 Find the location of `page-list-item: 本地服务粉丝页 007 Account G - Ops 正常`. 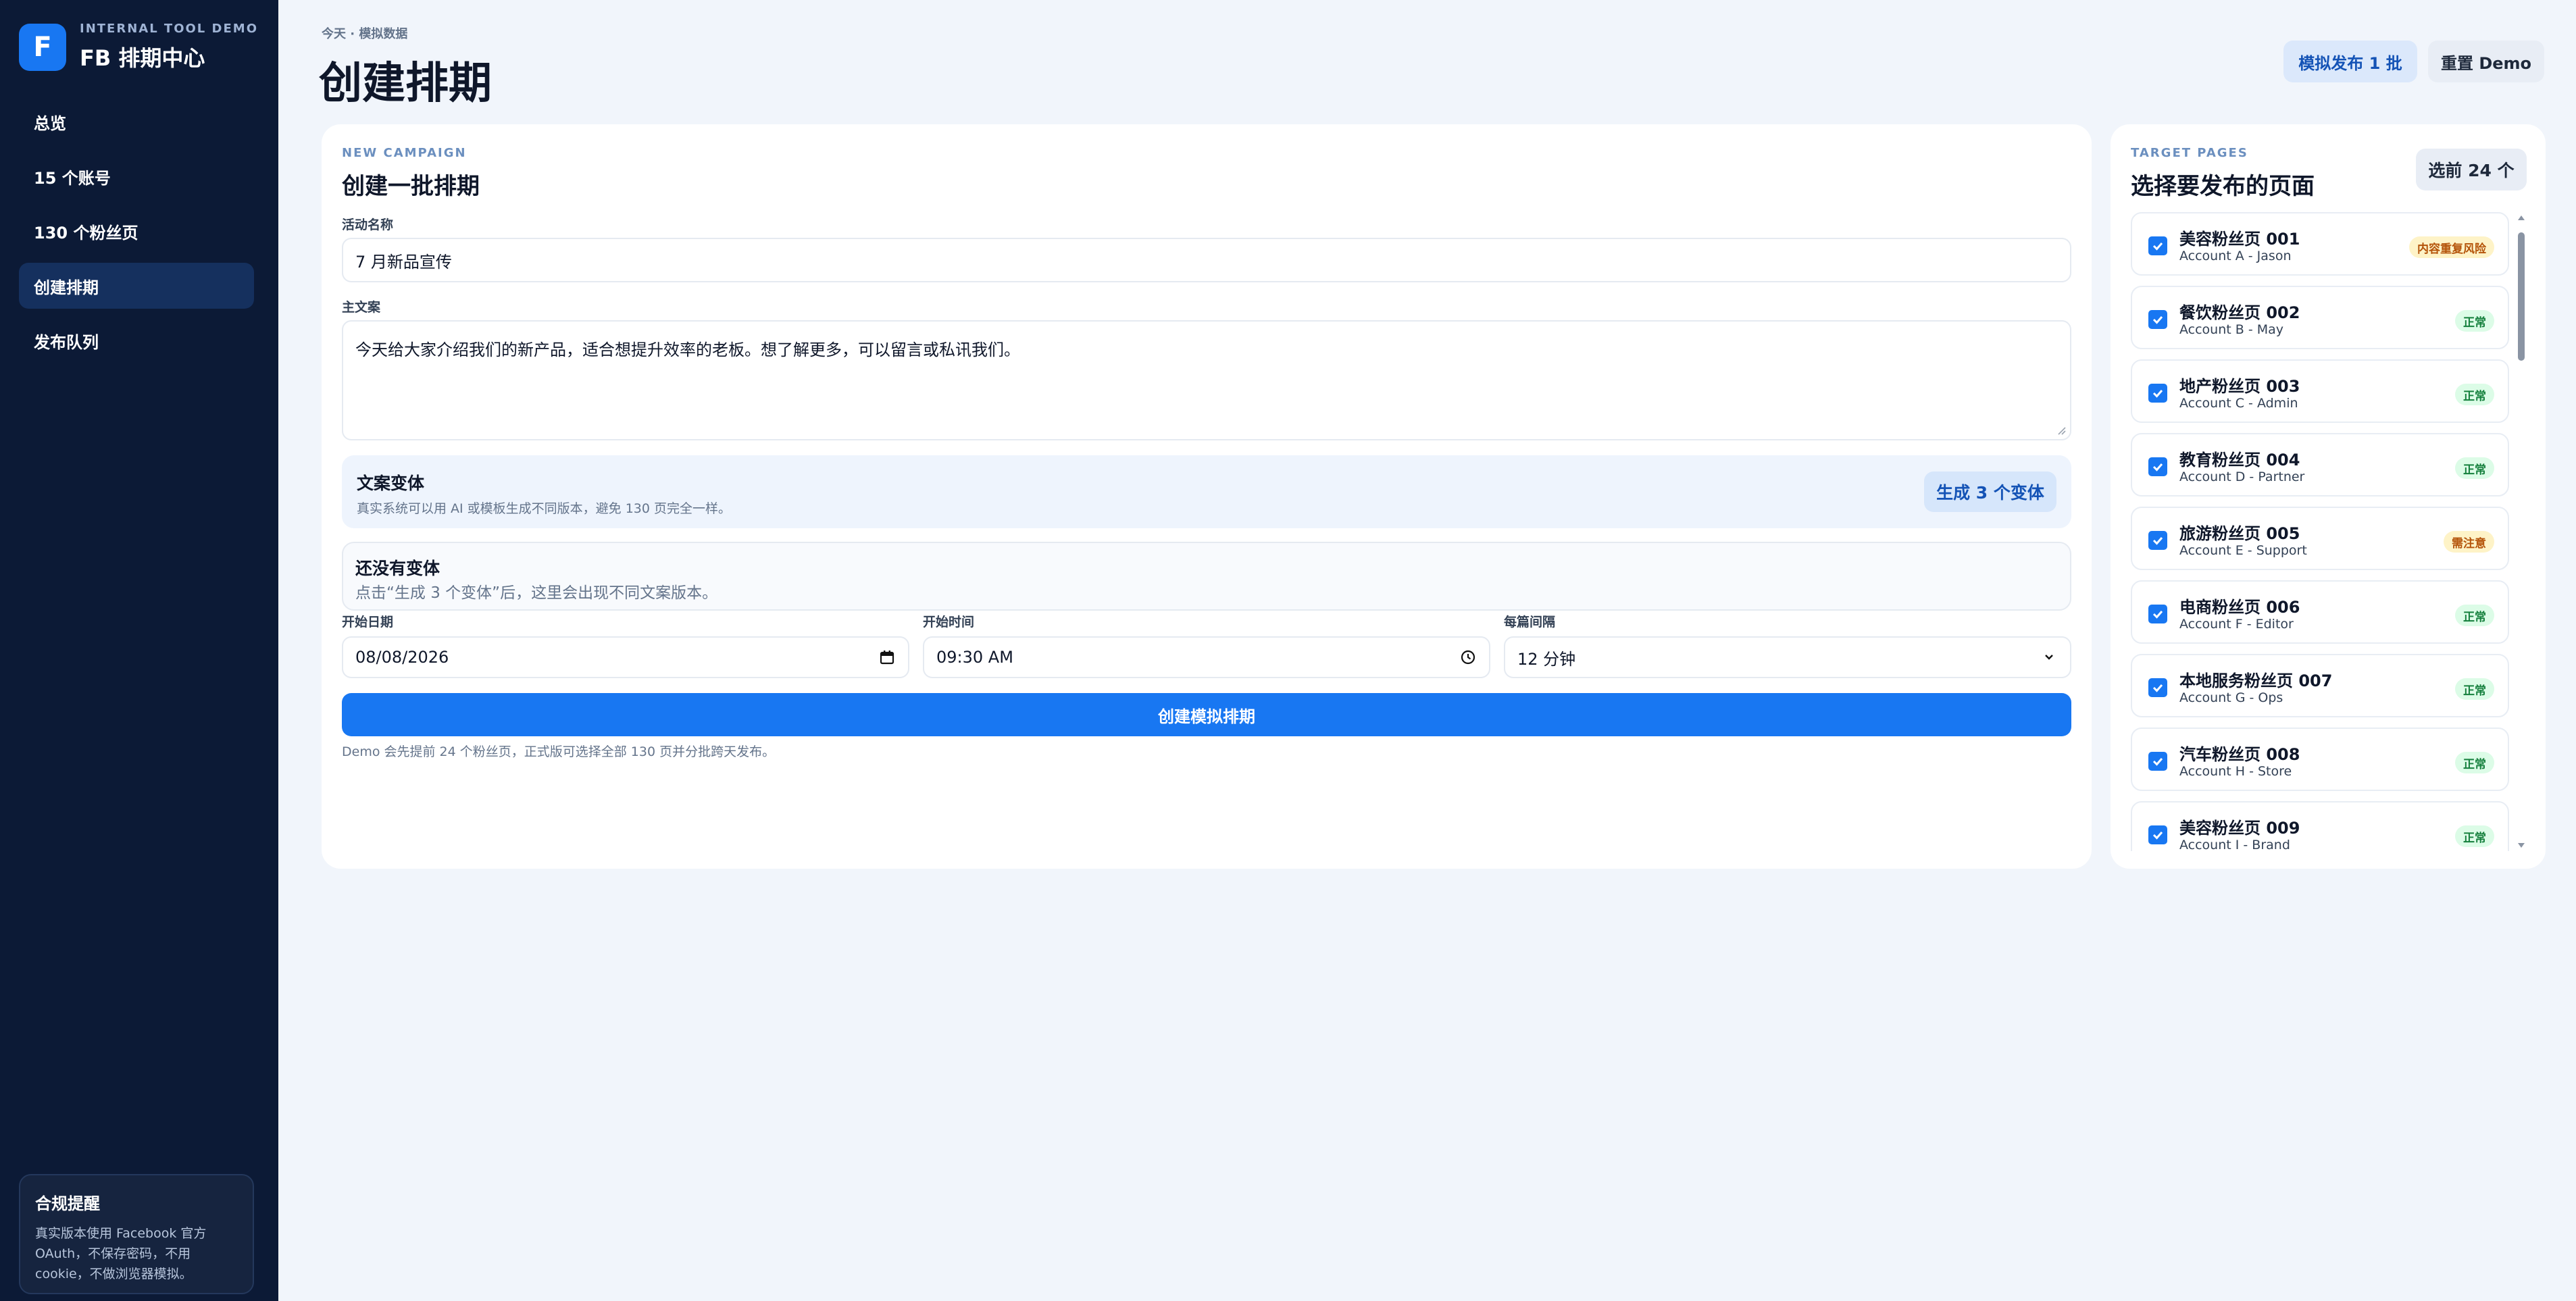

page-list-item: 本地服务粉丝页 007 Account G - Ops 正常 is located at coordinates (2320, 685).